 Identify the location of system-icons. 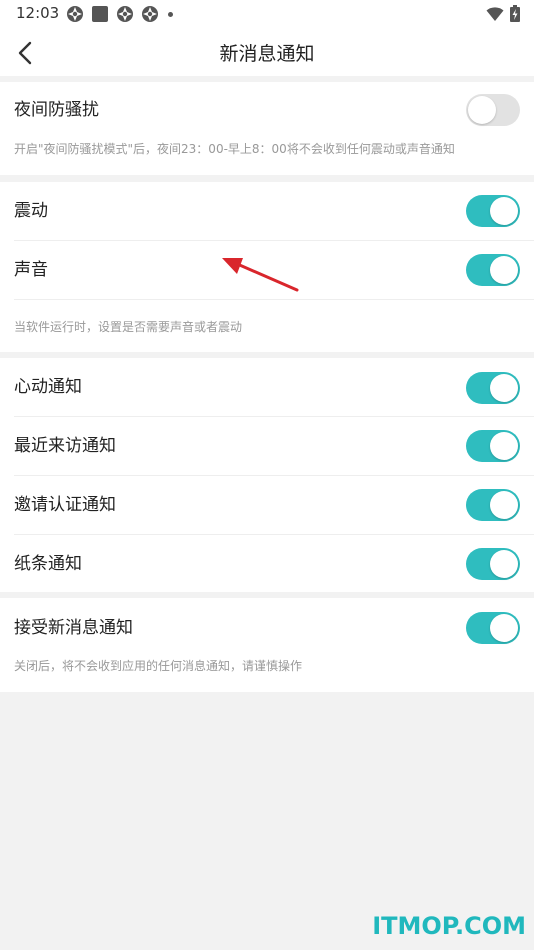
(500, 13).